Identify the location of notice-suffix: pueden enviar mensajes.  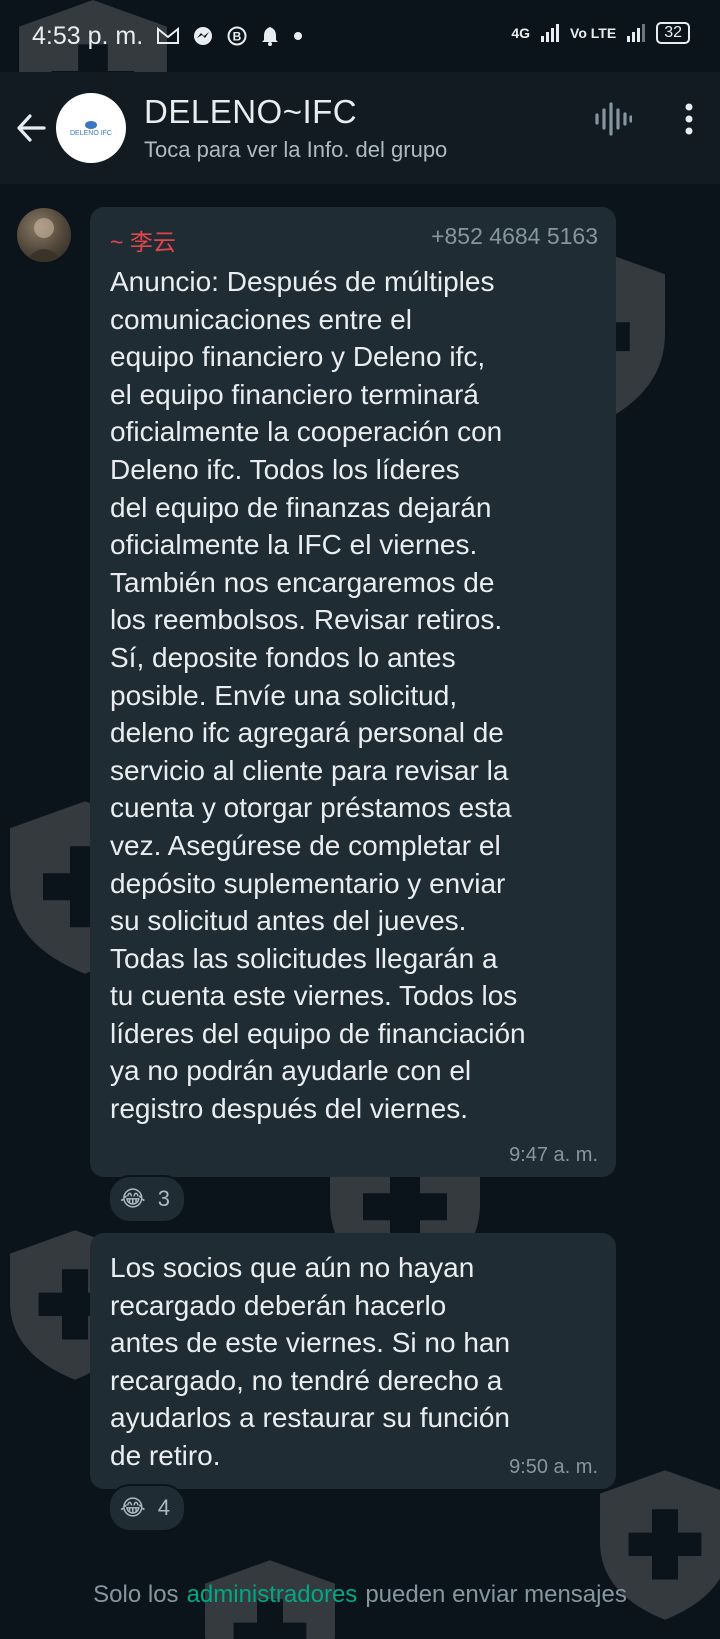
(496, 1594).